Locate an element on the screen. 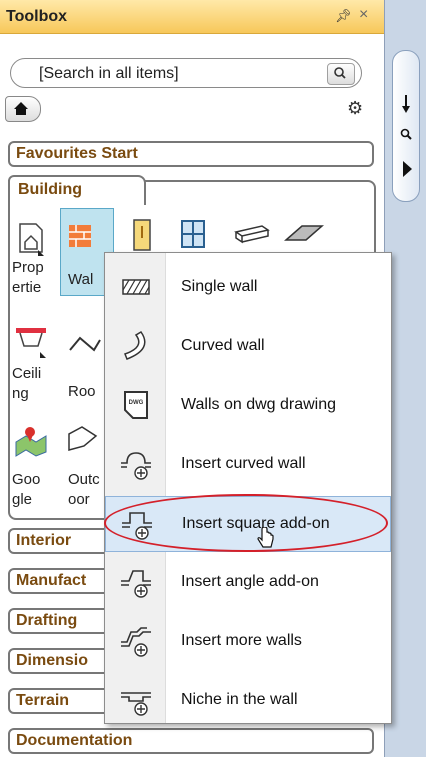 This screenshot has height=757, width=426. curved-wall-icon is located at coordinates (135, 345).